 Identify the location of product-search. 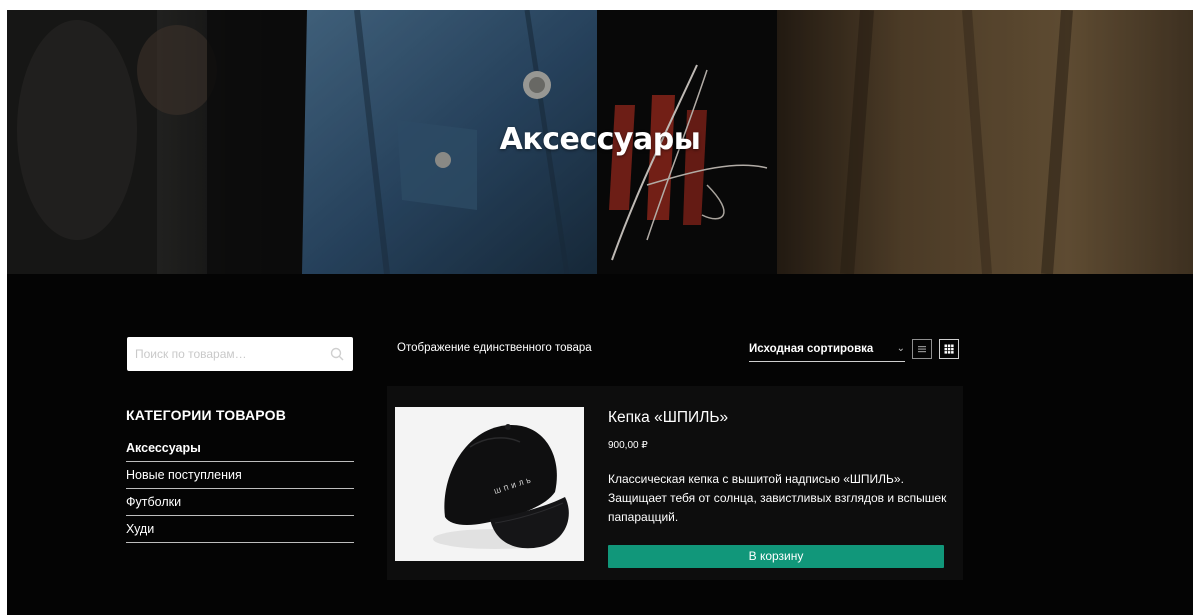
(240, 354).